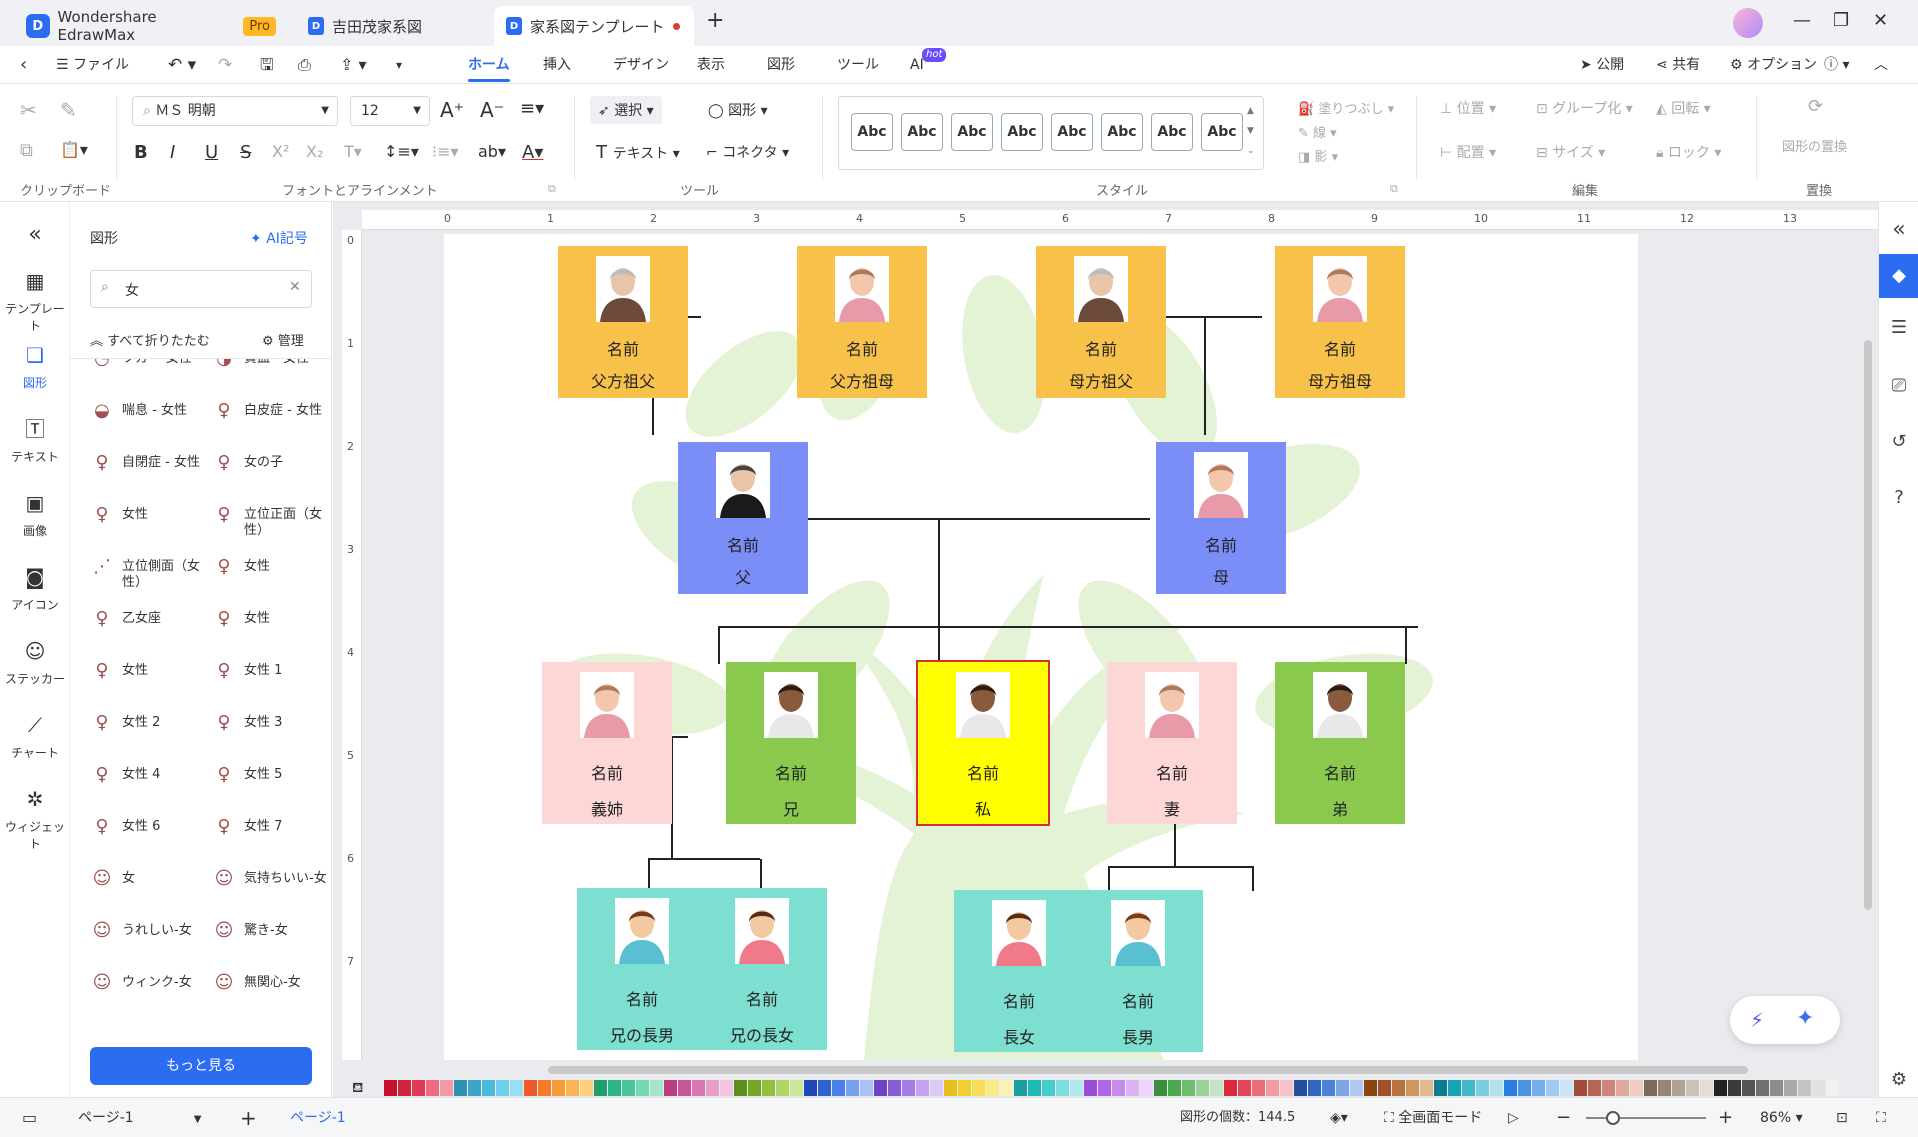 This screenshot has width=1918, height=1137. I want to click on expand-panel-icon: «, so click(1899, 230).